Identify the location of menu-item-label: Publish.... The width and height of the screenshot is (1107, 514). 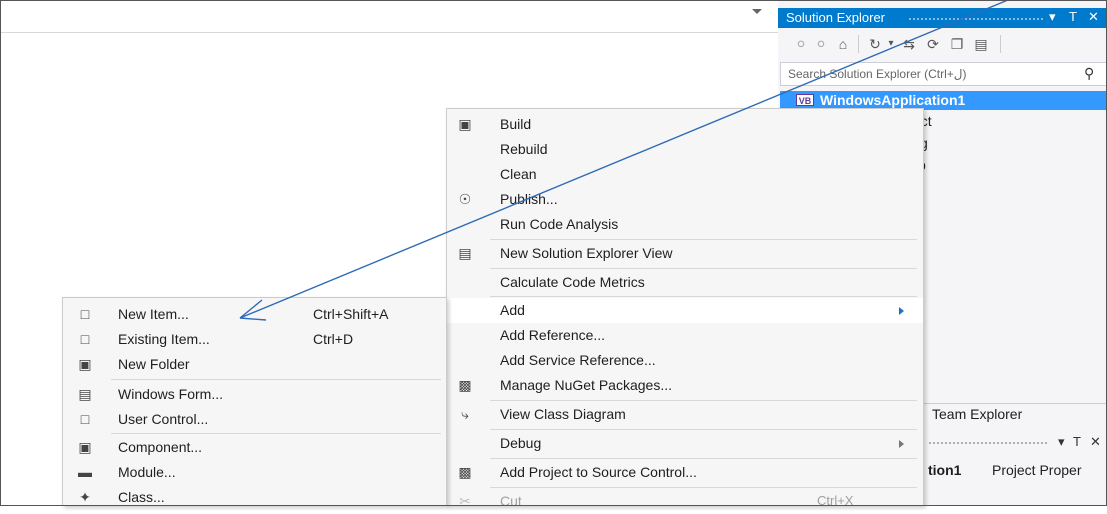
(529, 199).